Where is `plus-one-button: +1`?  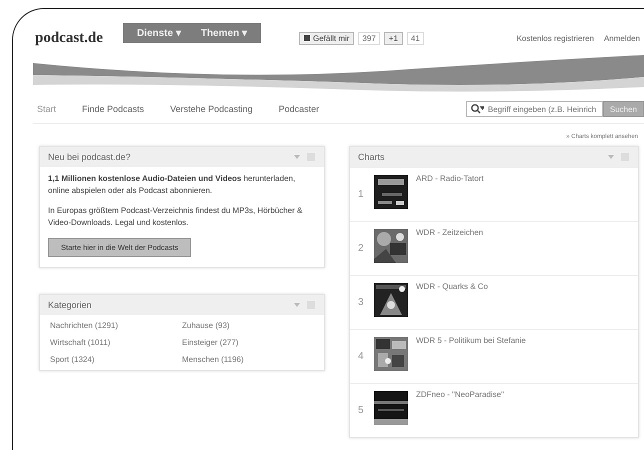
plus-one-button: +1 is located at coordinates (393, 38).